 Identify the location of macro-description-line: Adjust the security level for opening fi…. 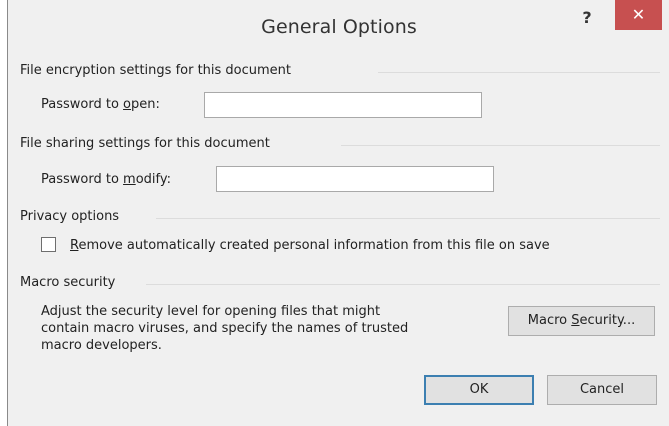
(211, 311).